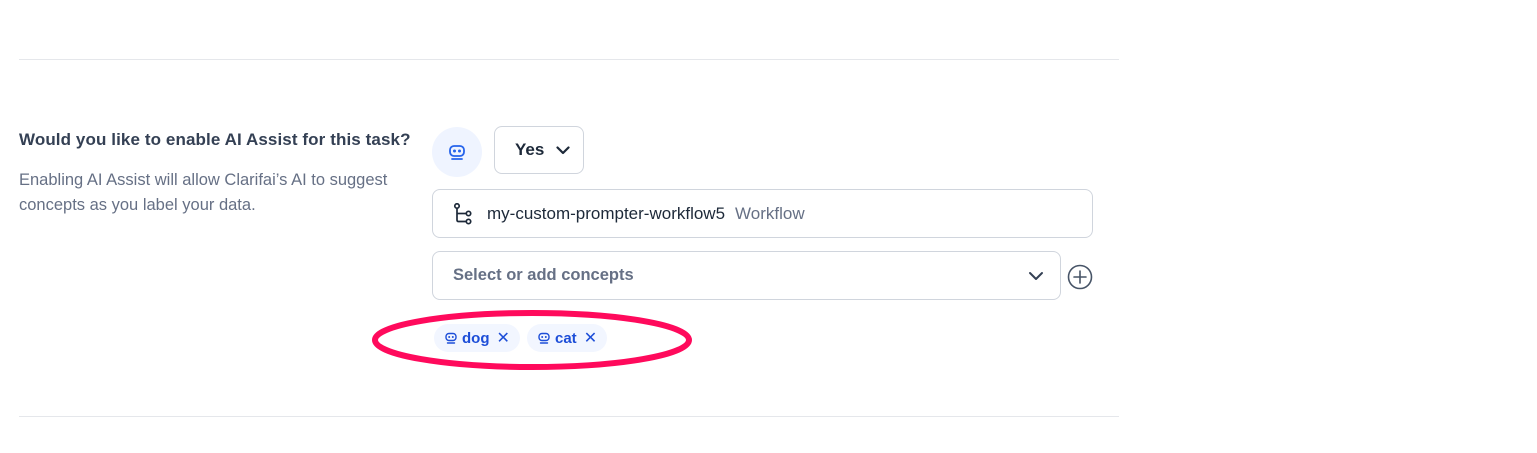 The height and width of the screenshot is (453, 1537). What do you see at coordinates (746, 275) in the screenshot?
I see `concepts-select: Select or add concepts` at bounding box center [746, 275].